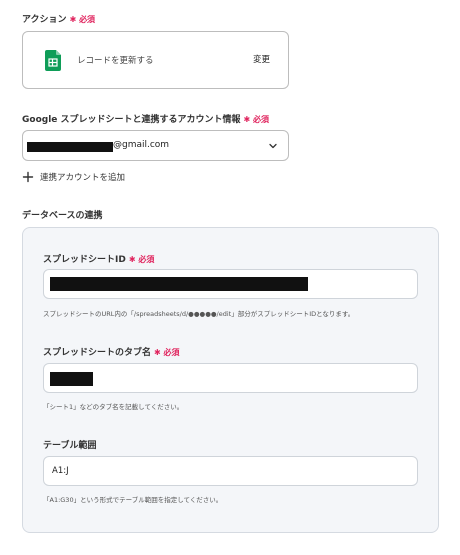 The height and width of the screenshot is (555, 460). Describe the element at coordinates (155, 60) in the screenshot. I see `action-card: レコードを更新する 変更` at that location.